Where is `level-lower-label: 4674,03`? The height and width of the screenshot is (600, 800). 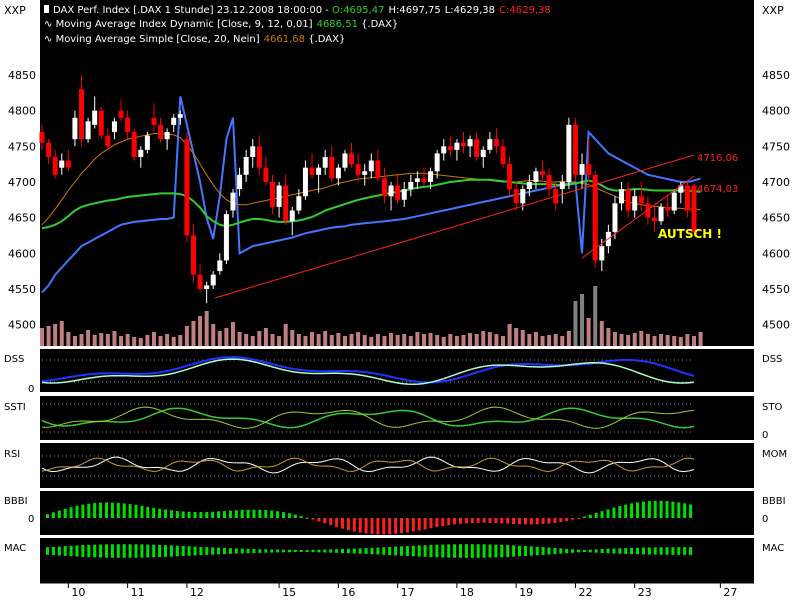
level-lower-label: 4674,03 is located at coordinates (717, 189).